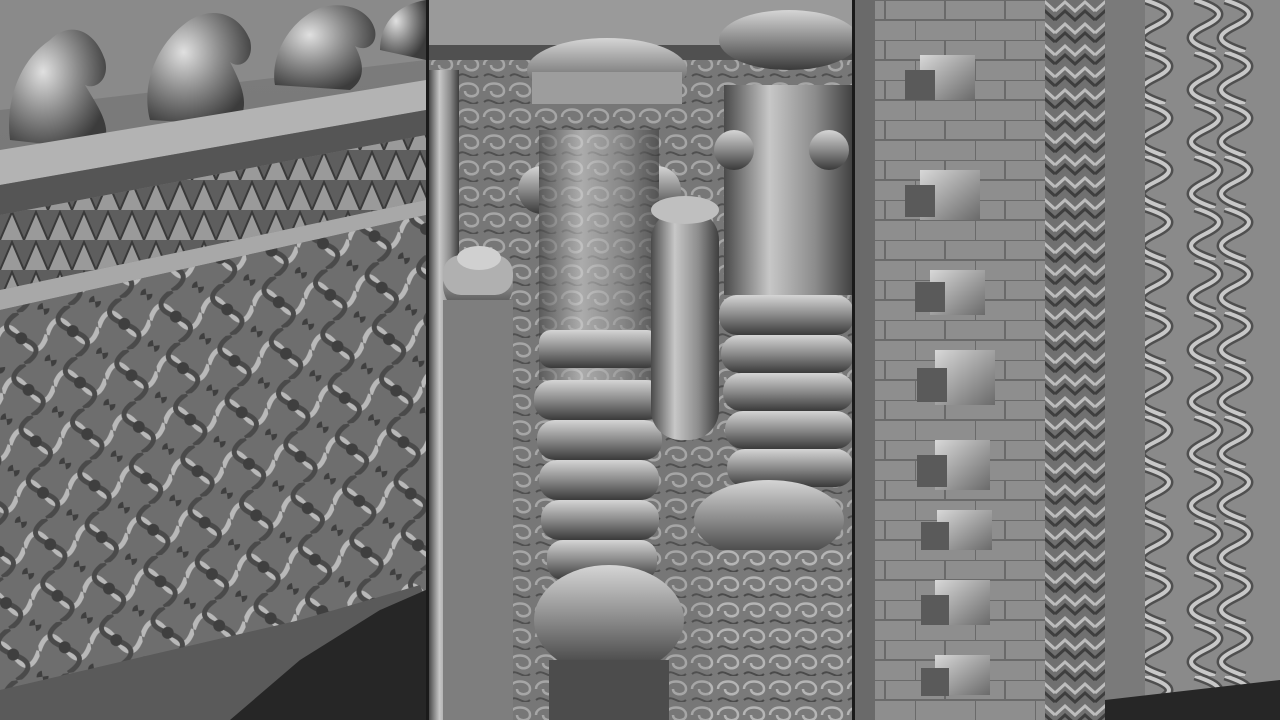  What do you see at coordinates (685, 318) in the screenshot?
I see `urn` at bounding box center [685, 318].